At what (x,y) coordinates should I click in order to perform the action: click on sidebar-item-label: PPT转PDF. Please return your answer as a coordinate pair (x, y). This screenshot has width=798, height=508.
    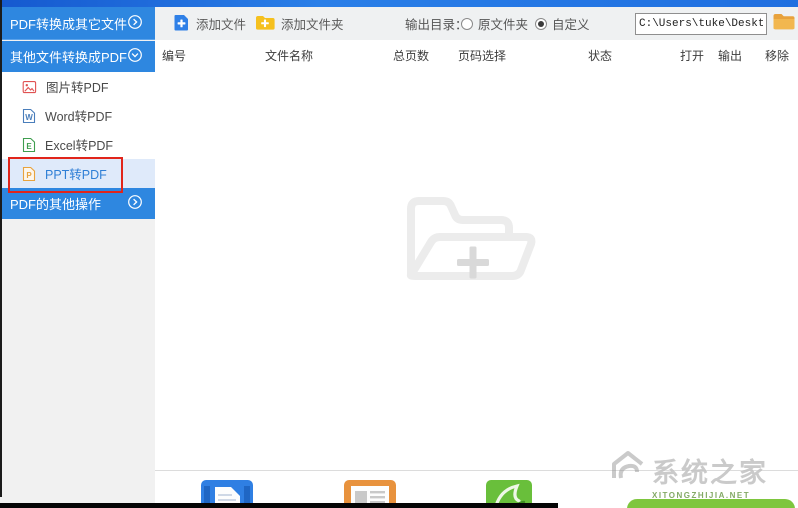
    Looking at the image, I should click on (76, 175).